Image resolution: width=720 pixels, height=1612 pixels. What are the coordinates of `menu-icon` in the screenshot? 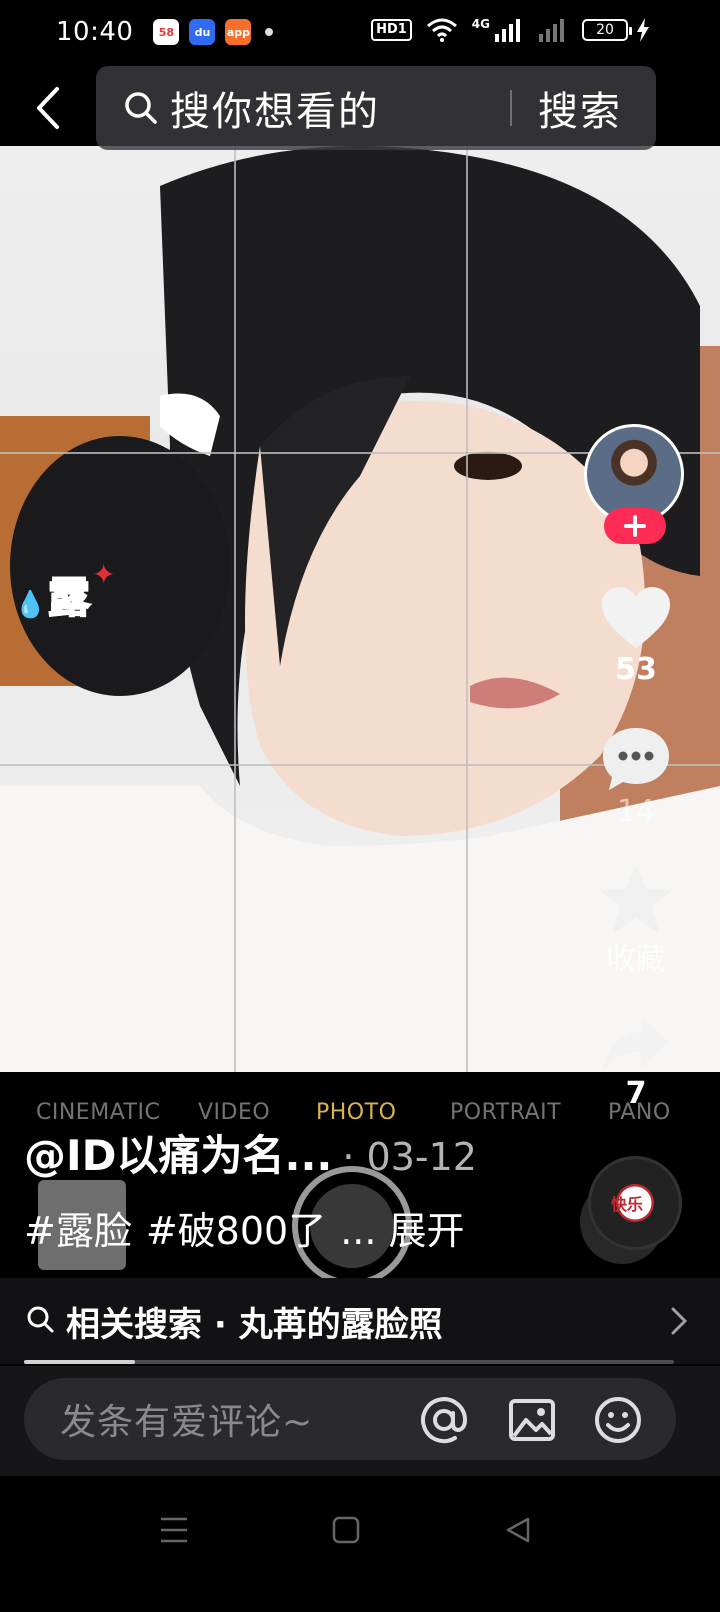 It's located at (174, 1530).